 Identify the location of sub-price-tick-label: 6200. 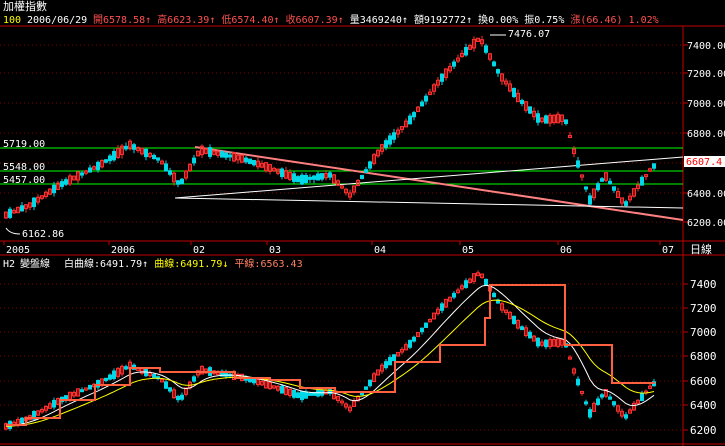
(703, 430).